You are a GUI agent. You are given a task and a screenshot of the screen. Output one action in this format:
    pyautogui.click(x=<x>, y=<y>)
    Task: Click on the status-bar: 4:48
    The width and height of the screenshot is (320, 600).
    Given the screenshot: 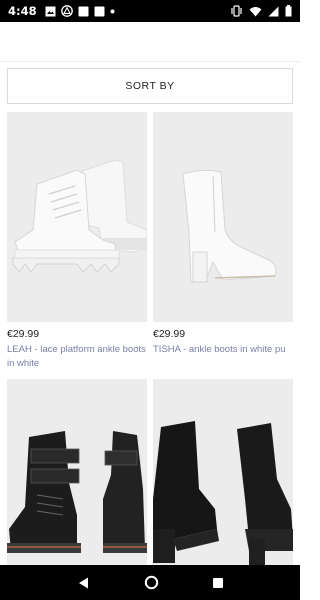 What is the action you would take?
    pyautogui.click(x=150, y=11)
    